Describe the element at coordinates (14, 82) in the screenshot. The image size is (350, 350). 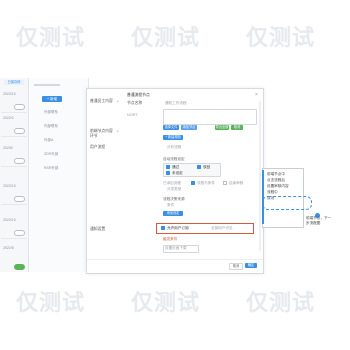
I see `left-panel-tab: 已保存网` at that location.